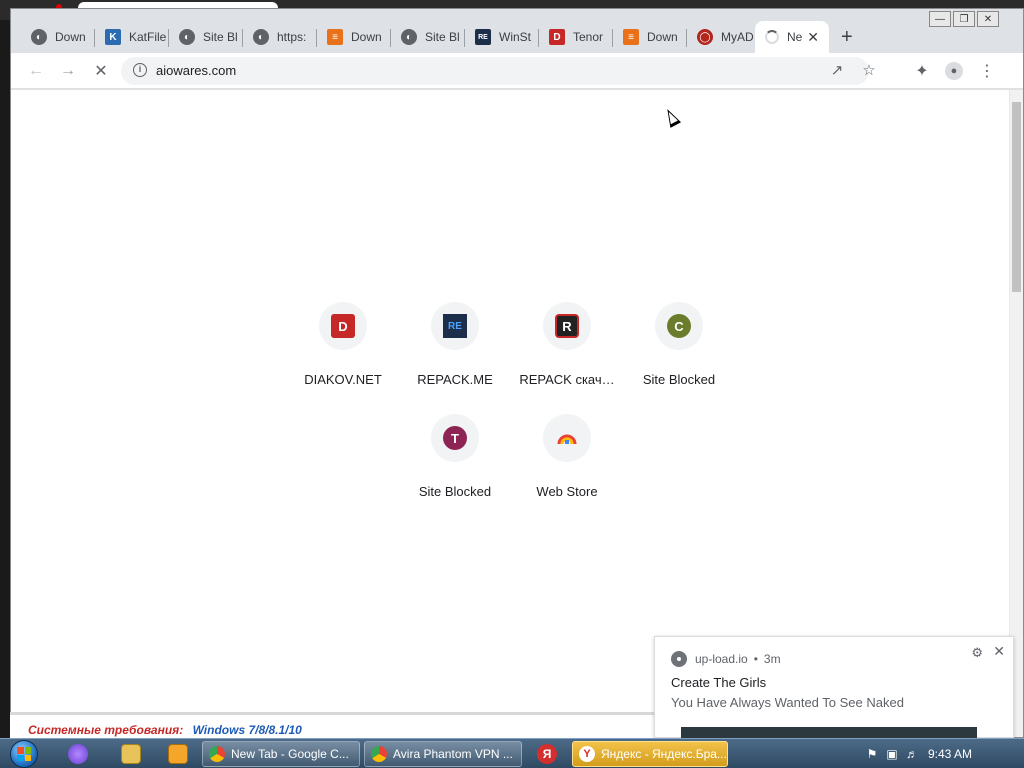 The image size is (1024, 768). I want to click on tab-download-3: ≡ Down, so click(650, 37).